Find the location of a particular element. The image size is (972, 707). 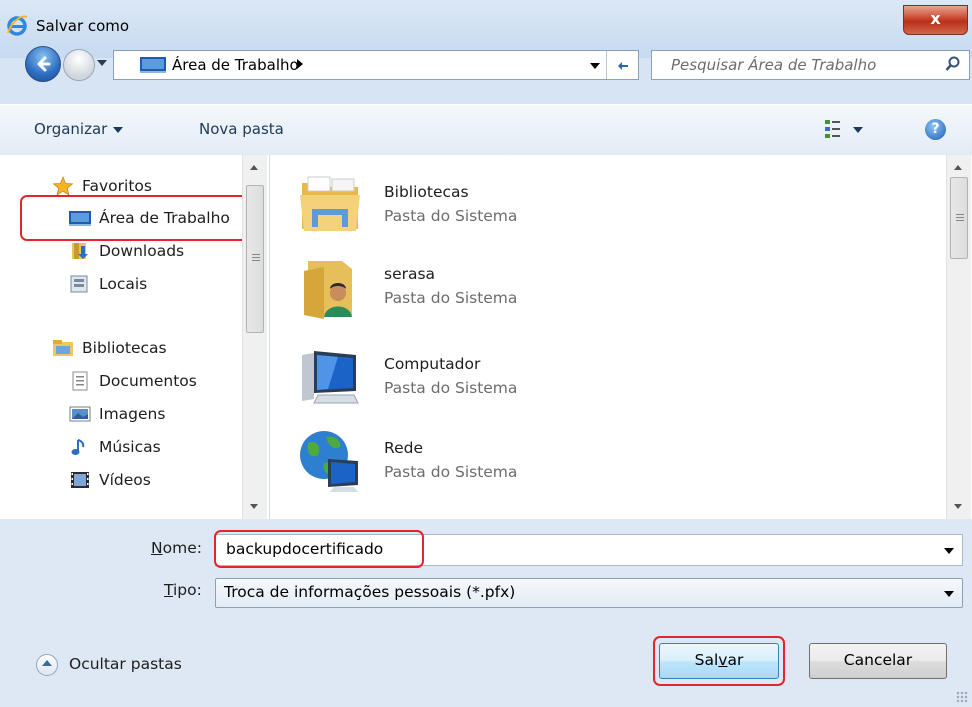

highlight-save is located at coordinates (719, 661).